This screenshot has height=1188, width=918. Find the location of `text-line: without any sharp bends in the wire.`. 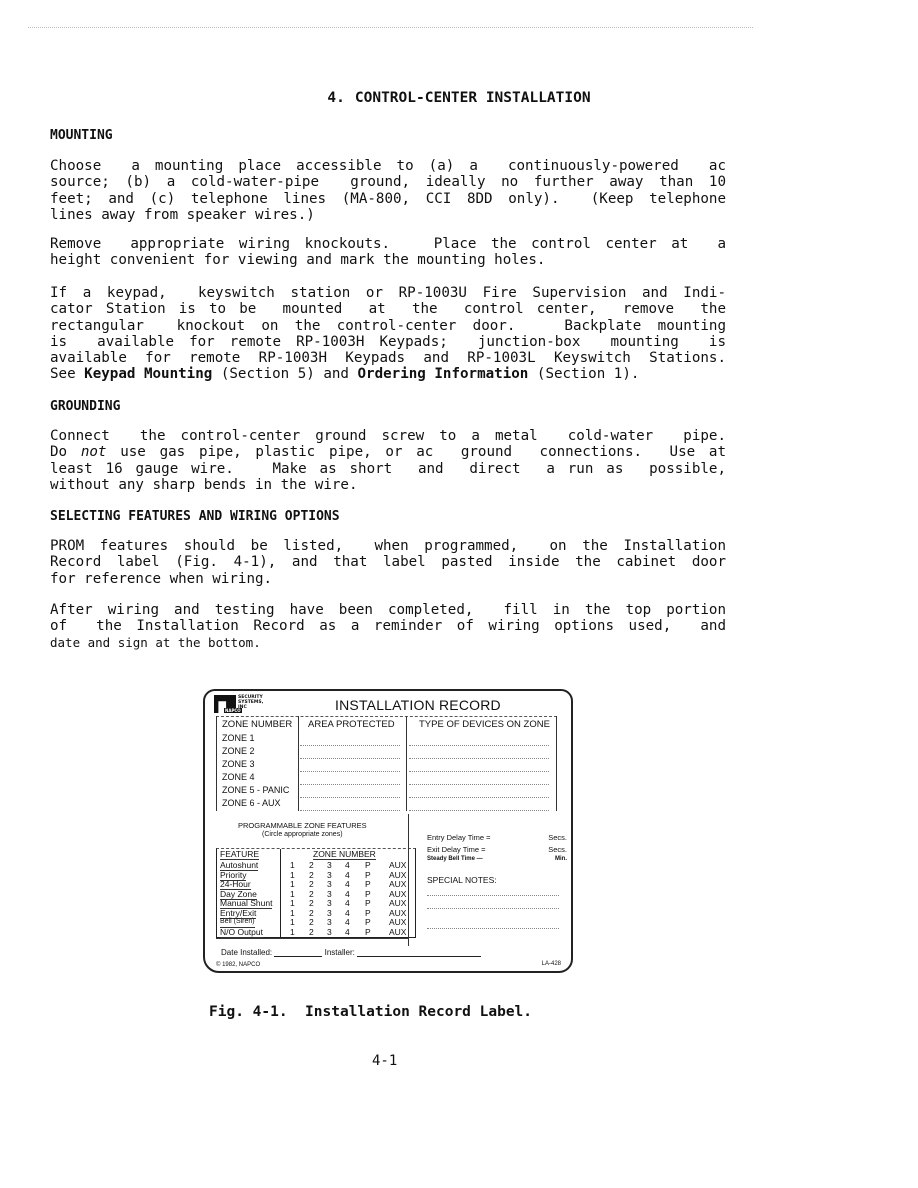

text-line: without any sharp bends in the wire. is located at coordinates (204, 484).